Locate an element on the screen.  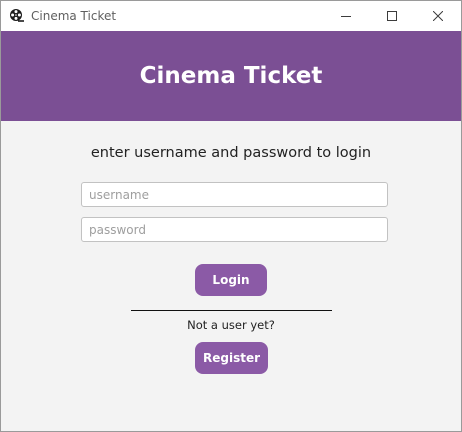
minimize-icon is located at coordinates (346, 16).